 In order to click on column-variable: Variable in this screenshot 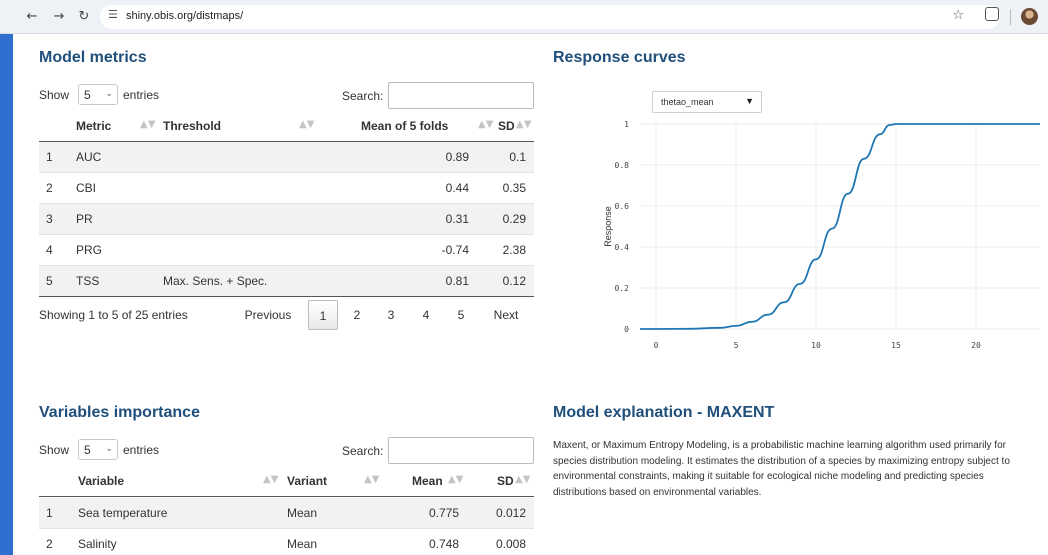, I will do `click(101, 481)`.